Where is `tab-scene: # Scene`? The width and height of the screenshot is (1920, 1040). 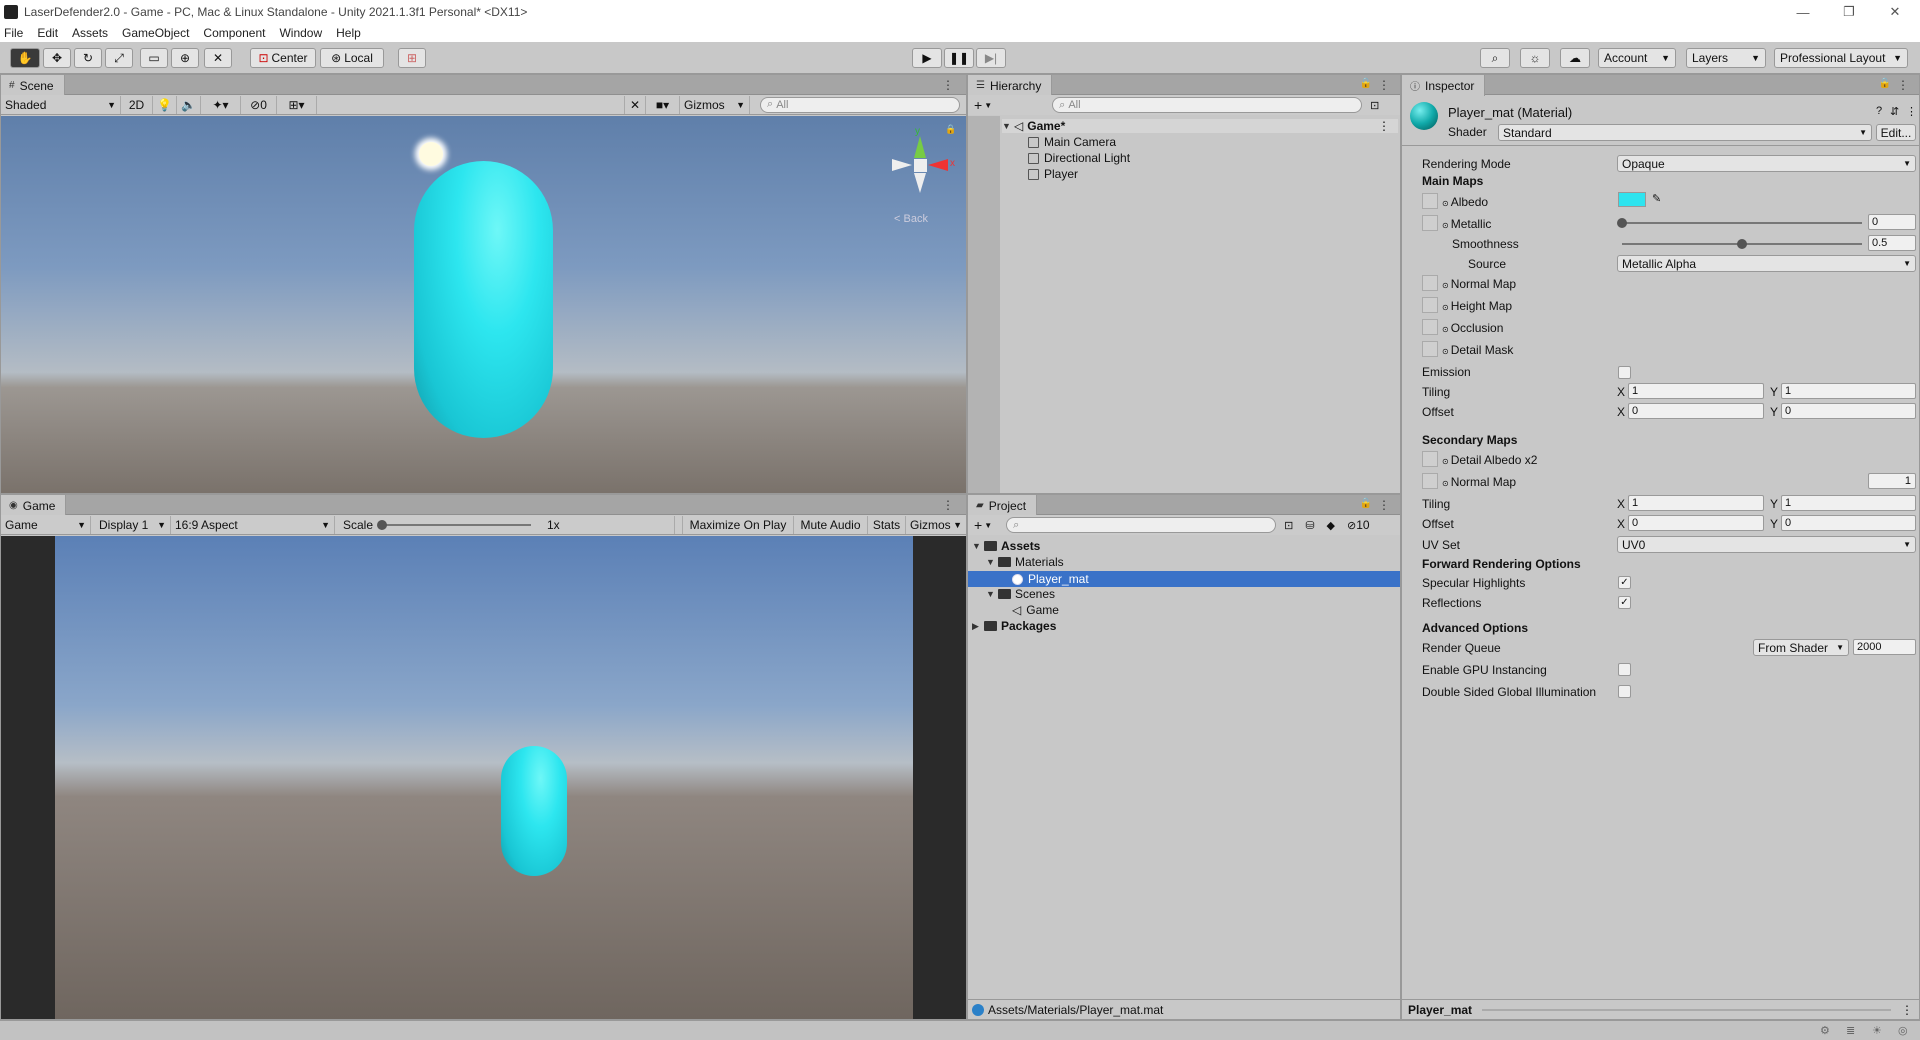 tab-scene: # Scene is located at coordinates (33, 85).